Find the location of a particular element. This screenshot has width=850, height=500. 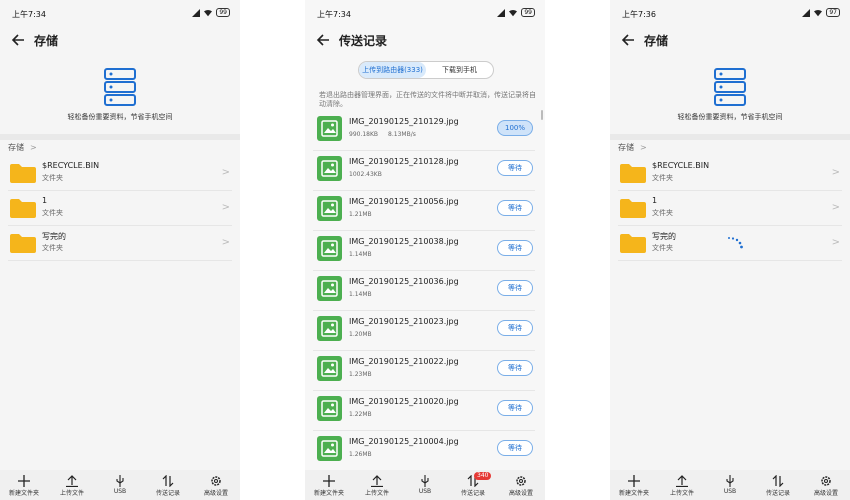

folder-name: $RECYCLE.BIN is located at coordinates (71, 165).